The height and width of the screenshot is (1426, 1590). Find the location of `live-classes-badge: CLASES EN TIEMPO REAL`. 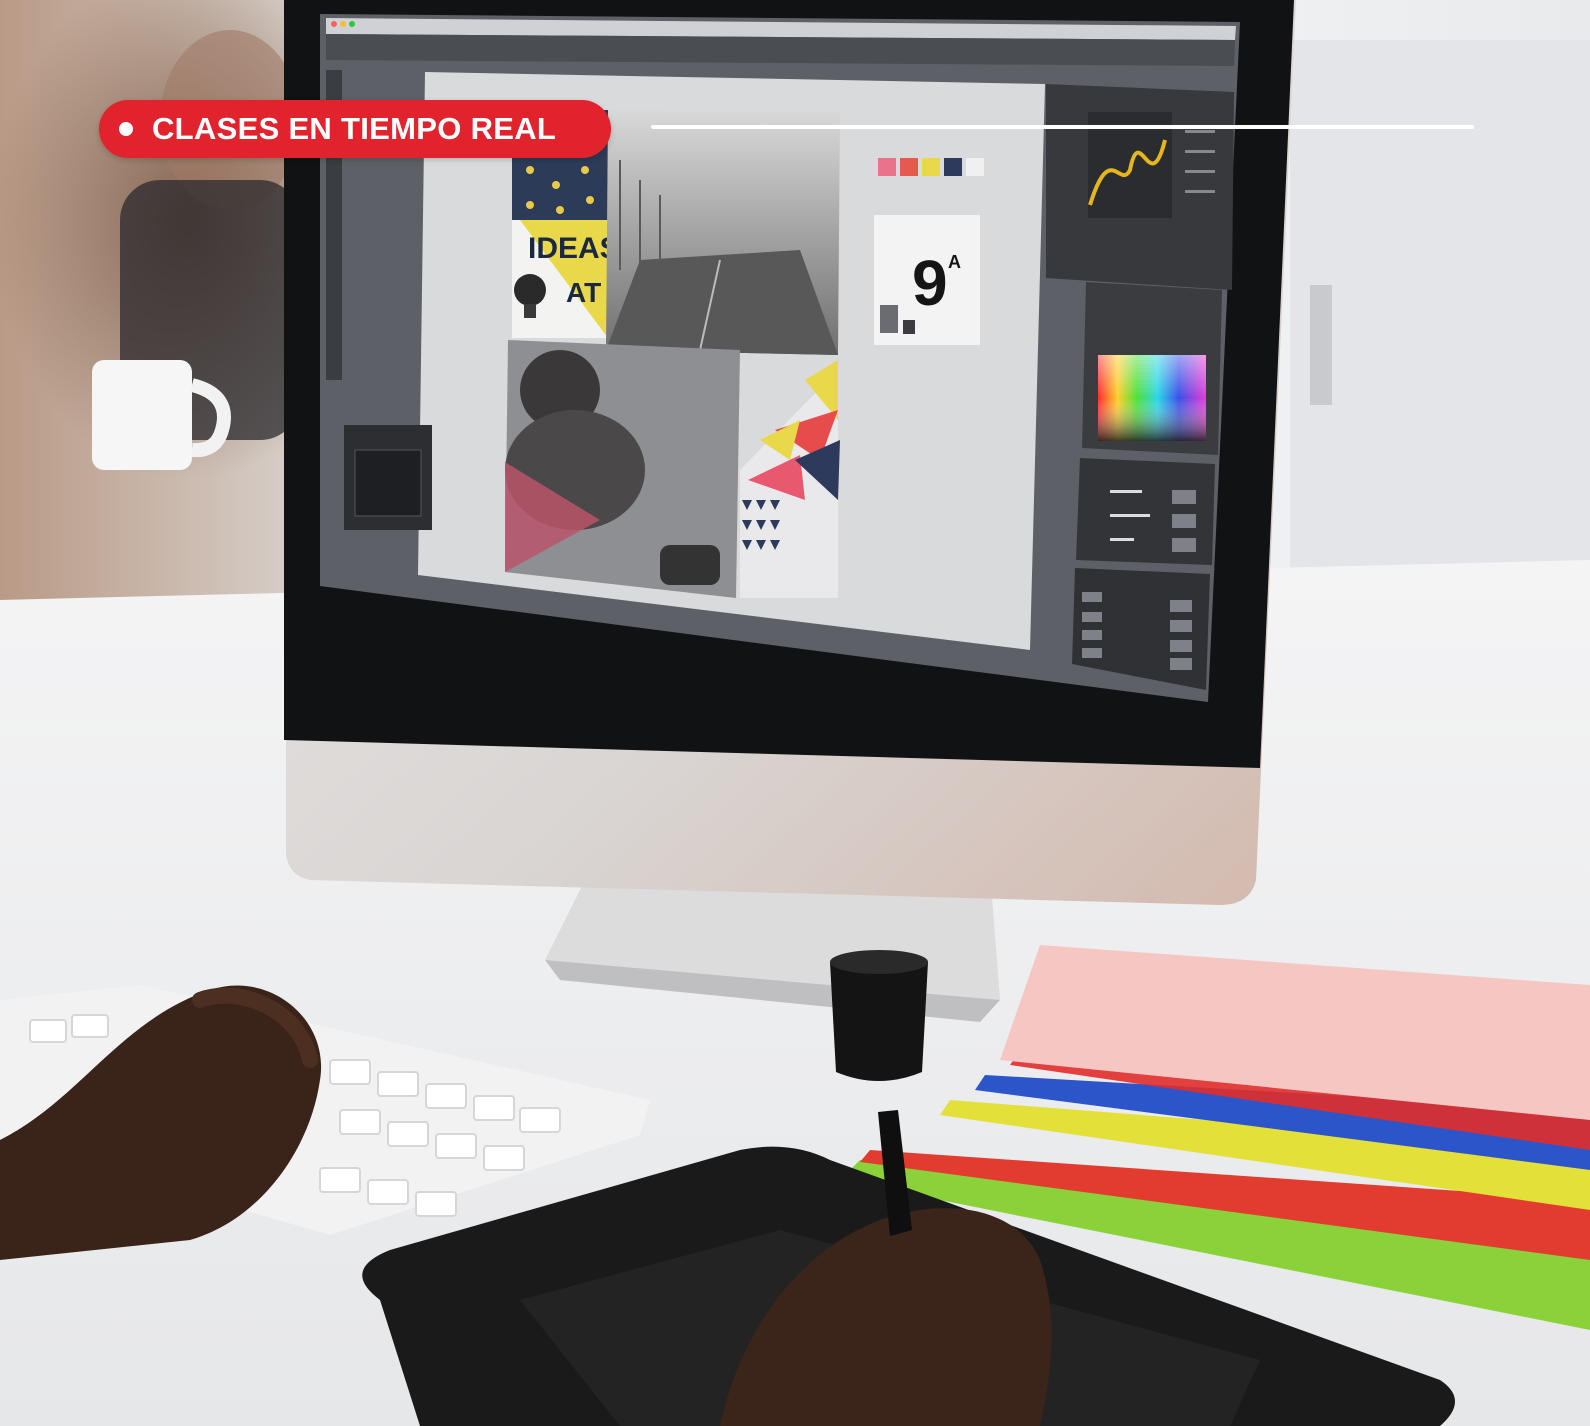

live-classes-badge: CLASES EN TIEMPO REAL is located at coordinates (355, 129).